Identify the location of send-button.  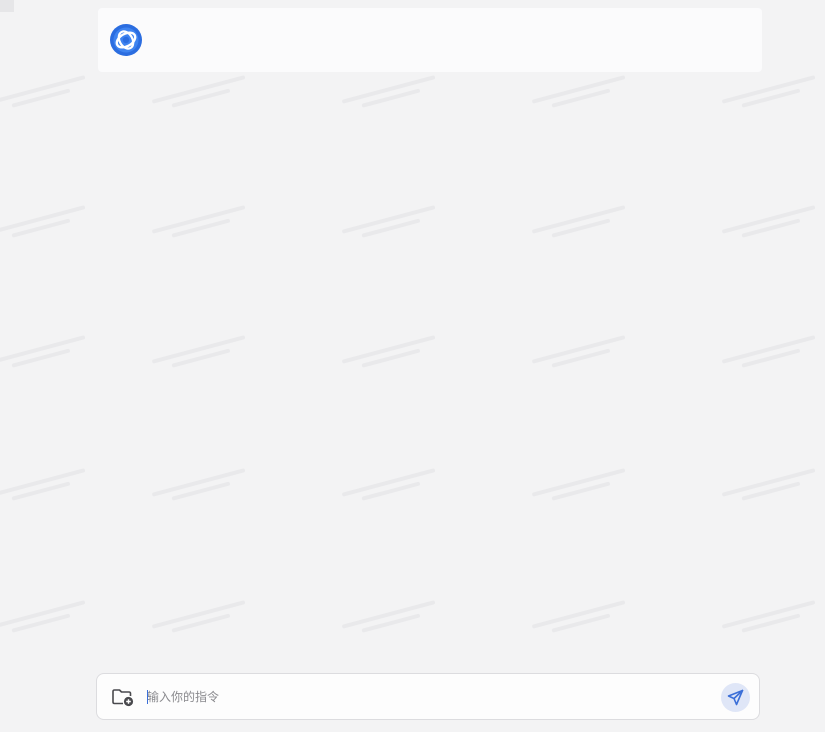
(735, 697).